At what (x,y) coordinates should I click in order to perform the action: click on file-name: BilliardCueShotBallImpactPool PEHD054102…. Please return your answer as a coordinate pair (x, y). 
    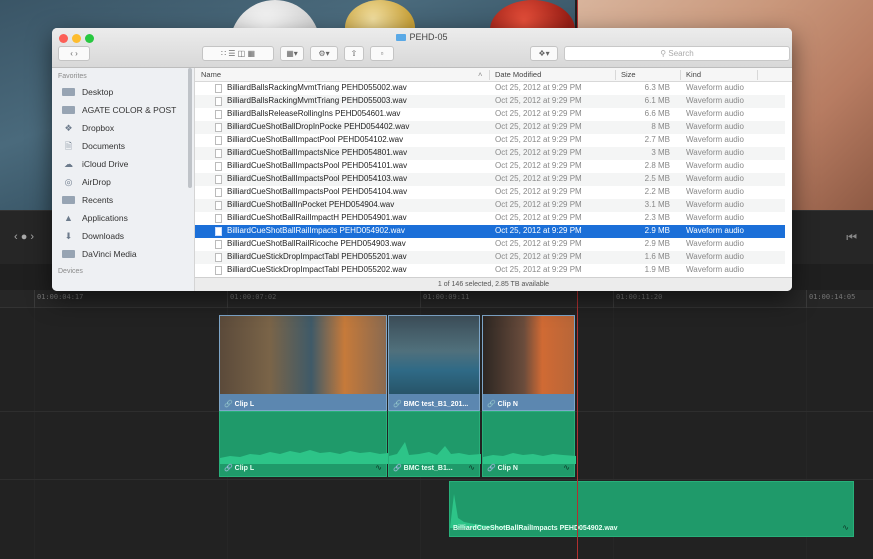
    Looking at the image, I should click on (315, 139).